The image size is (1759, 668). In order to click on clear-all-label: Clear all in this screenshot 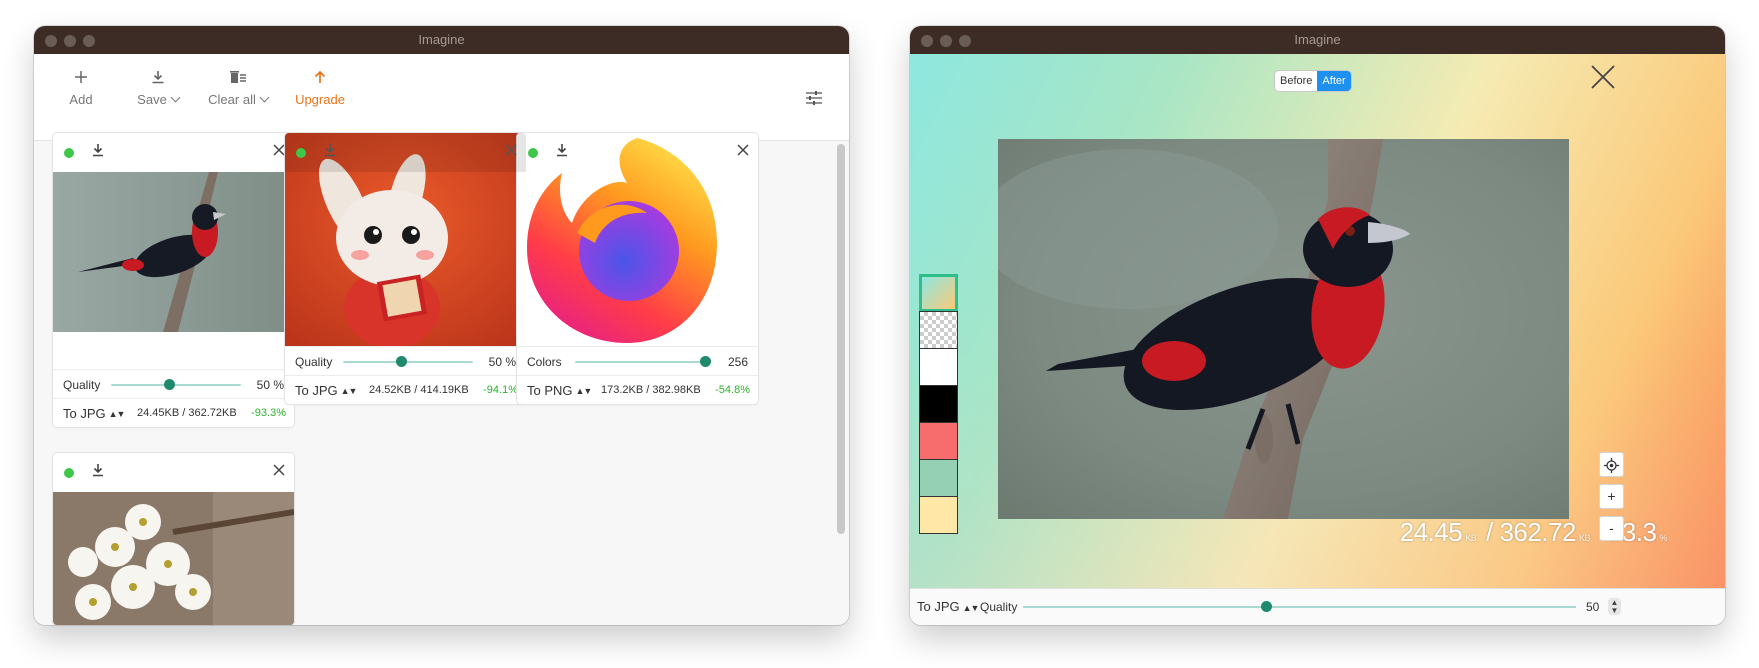, I will do `click(232, 99)`.